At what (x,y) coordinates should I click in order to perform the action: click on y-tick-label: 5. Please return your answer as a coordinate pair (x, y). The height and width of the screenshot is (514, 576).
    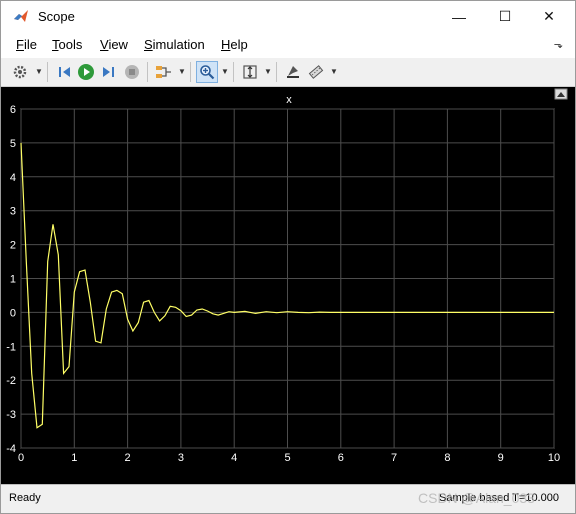
    Looking at the image, I should click on (13, 144).